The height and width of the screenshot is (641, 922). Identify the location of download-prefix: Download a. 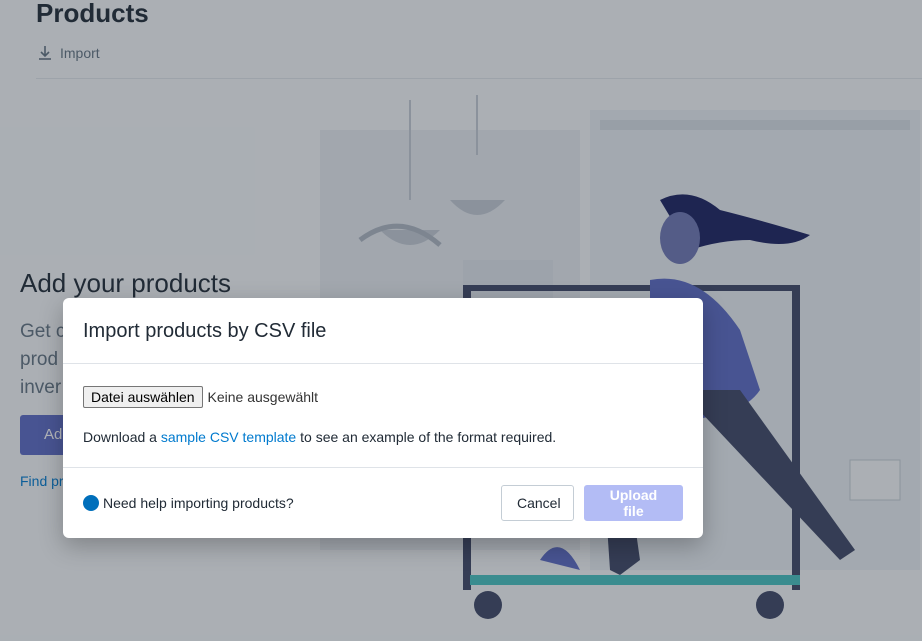
(122, 437).